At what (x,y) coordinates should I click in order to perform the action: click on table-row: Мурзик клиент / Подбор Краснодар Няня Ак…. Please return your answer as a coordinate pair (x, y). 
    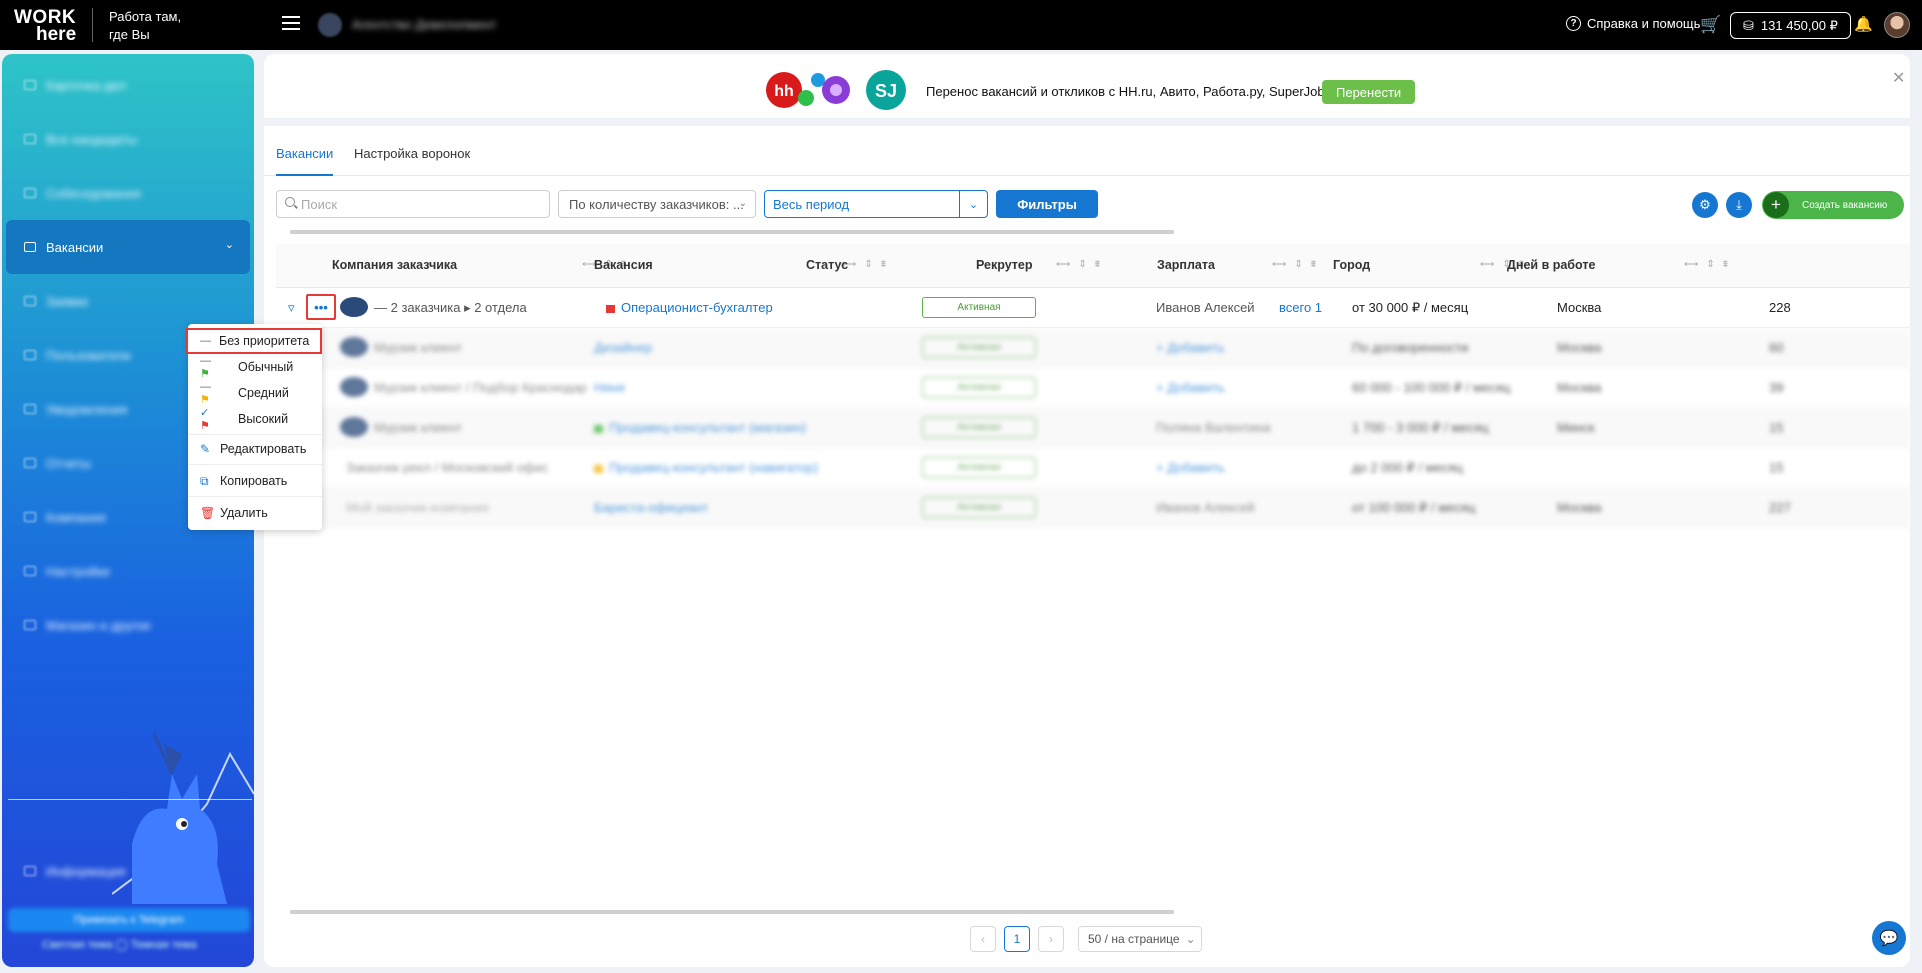
    Looking at the image, I should click on (1093, 388).